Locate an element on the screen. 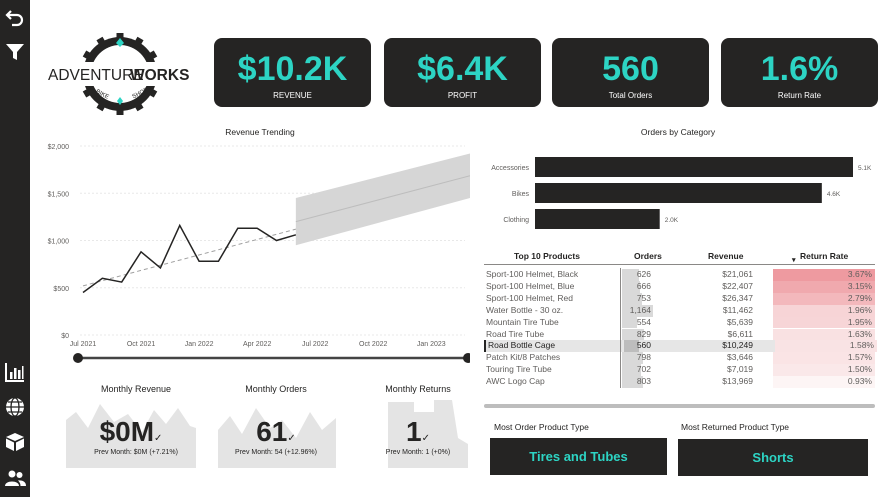 The image size is (894, 497). revenue-cell: $7,019 is located at coordinates (740, 369).